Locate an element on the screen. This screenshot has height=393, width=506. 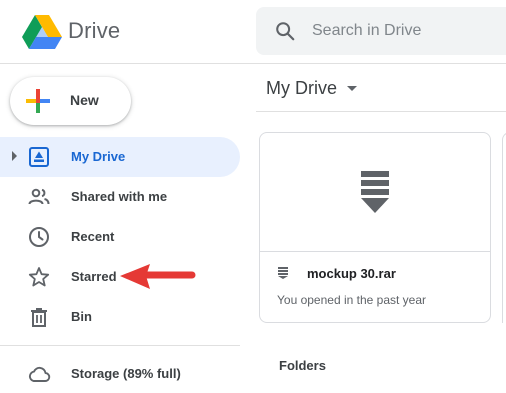
file-name: mockup 30.rar is located at coordinates (351, 273).